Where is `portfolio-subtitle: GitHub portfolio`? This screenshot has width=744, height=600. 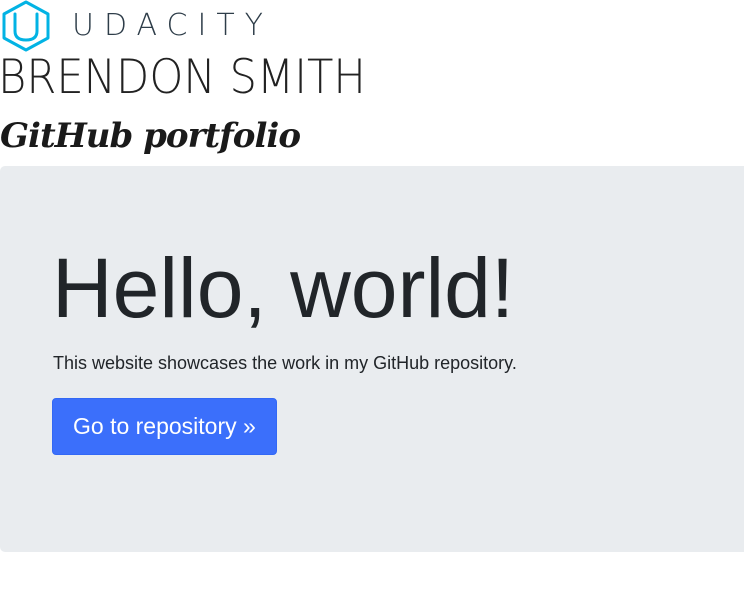 portfolio-subtitle: GitHub portfolio is located at coordinates (150, 136).